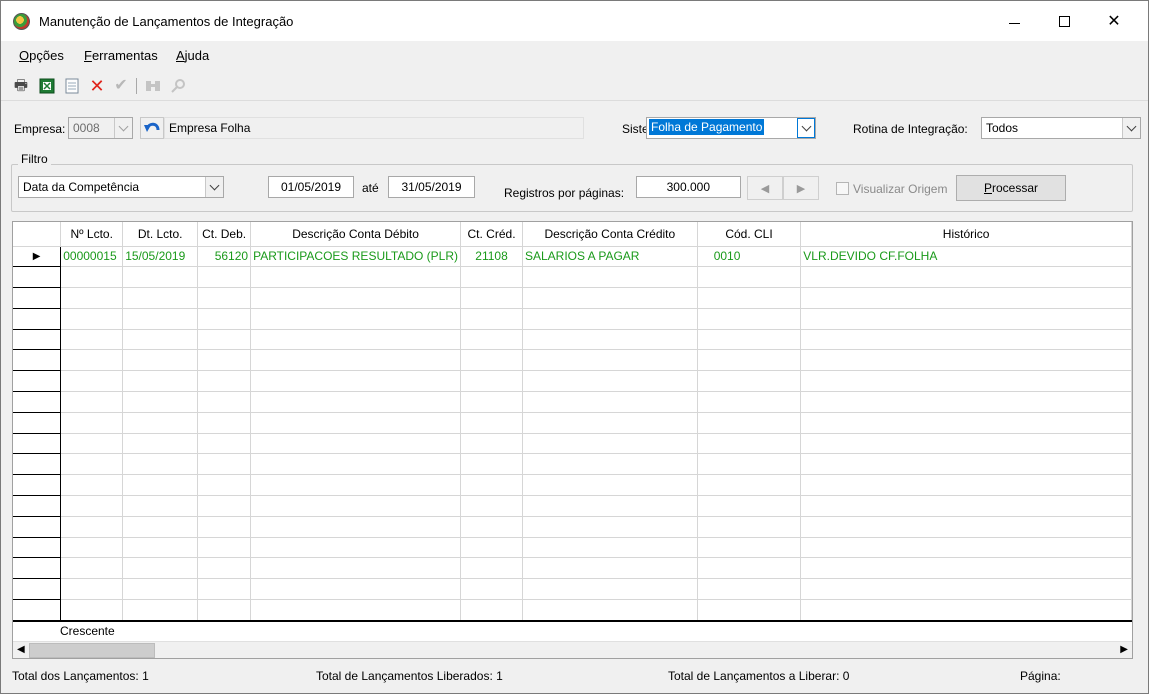 The width and height of the screenshot is (1149, 694). What do you see at coordinates (160, 234) in the screenshot?
I see `col-header-dt-lcto: Dt. Lcto.` at bounding box center [160, 234].